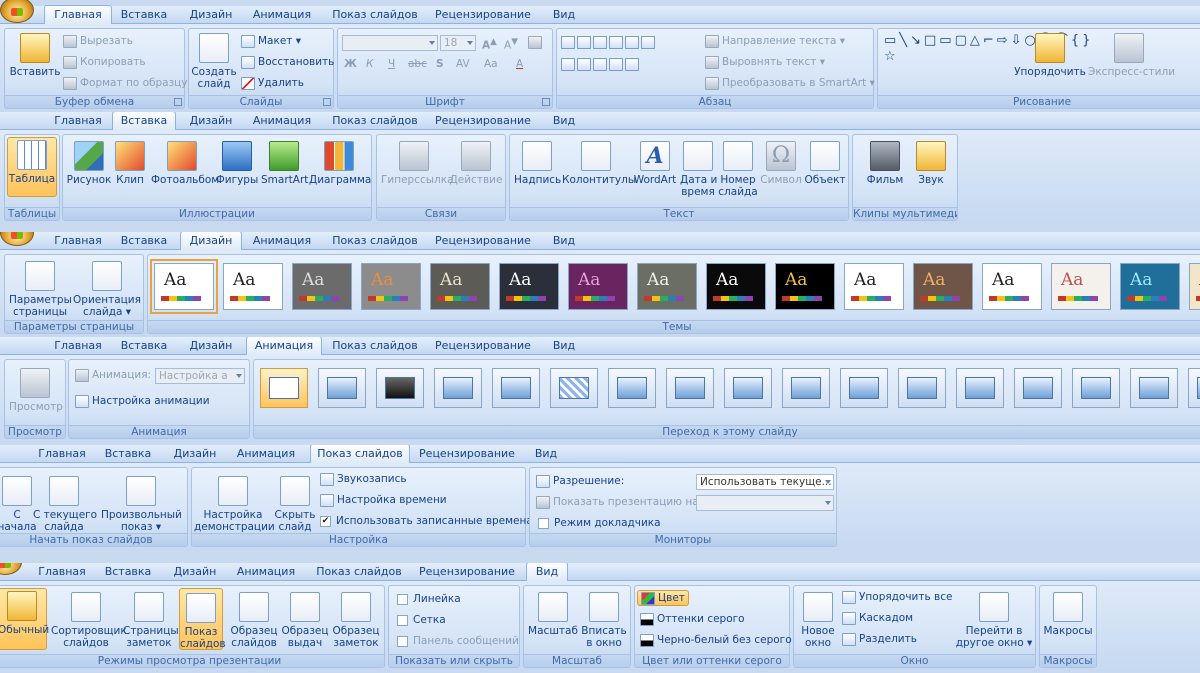 This screenshot has width=1200, height=673. I want to click on new-window-button: Новое окно, so click(818, 620).